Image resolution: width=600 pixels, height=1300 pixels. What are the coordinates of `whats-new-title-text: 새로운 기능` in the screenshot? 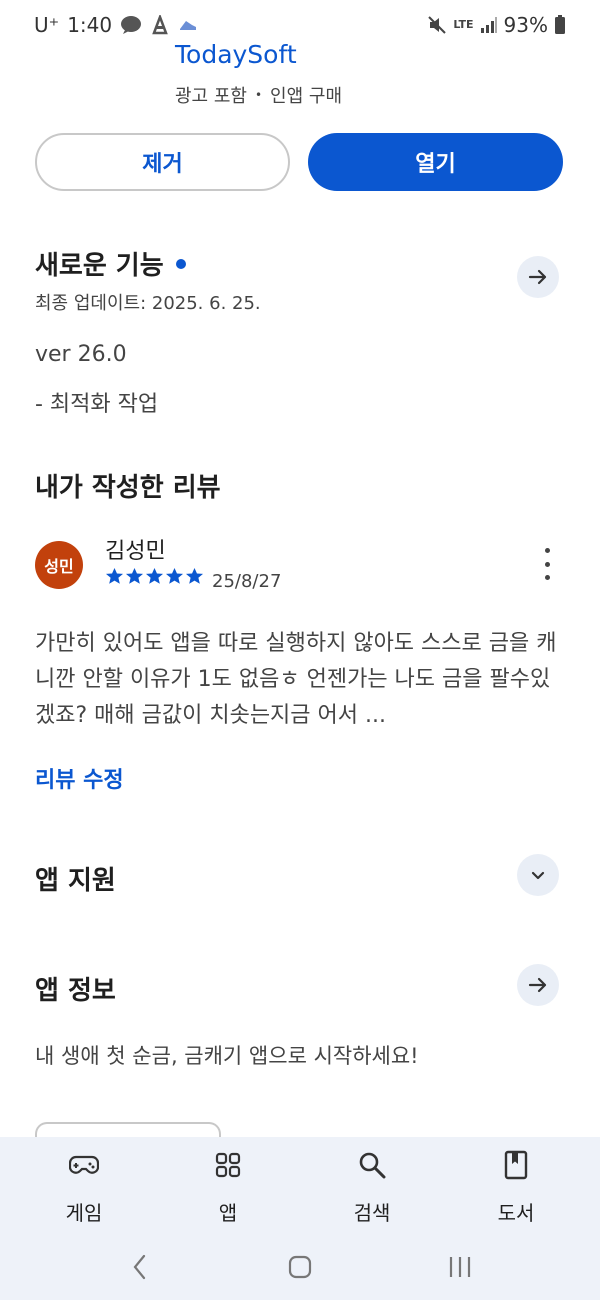 It's located at (99, 266).